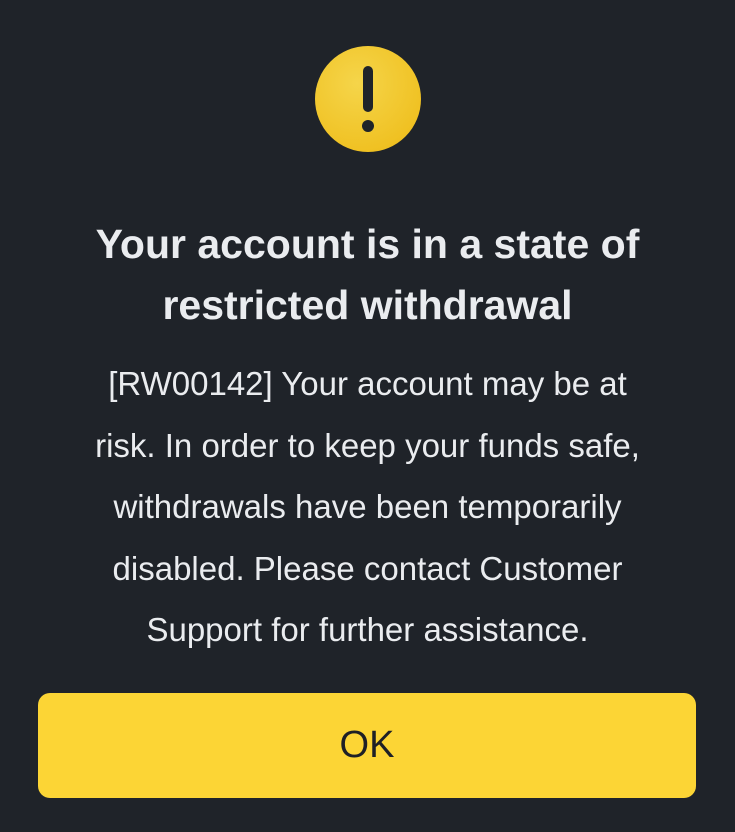 Image resolution: width=735 pixels, height=832 pixels. I want to click on exclamation-dot, so click(368, 126).